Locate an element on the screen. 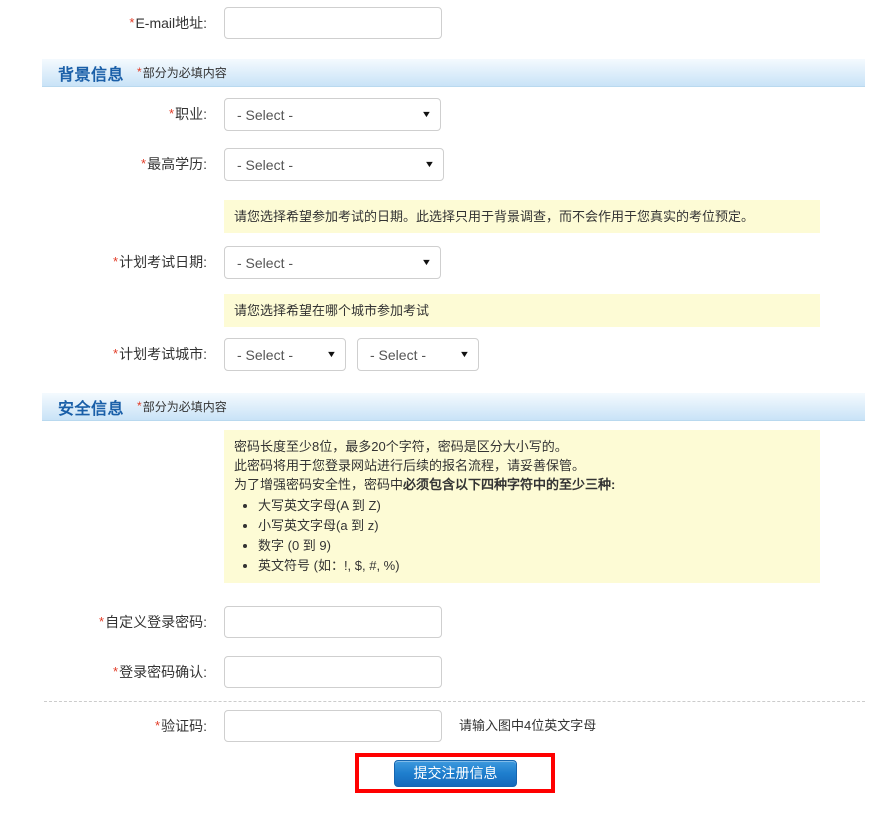 The height and width of the screenshot is (813, 887). education-label: *最高学历: is located at coordinates (103, 164).